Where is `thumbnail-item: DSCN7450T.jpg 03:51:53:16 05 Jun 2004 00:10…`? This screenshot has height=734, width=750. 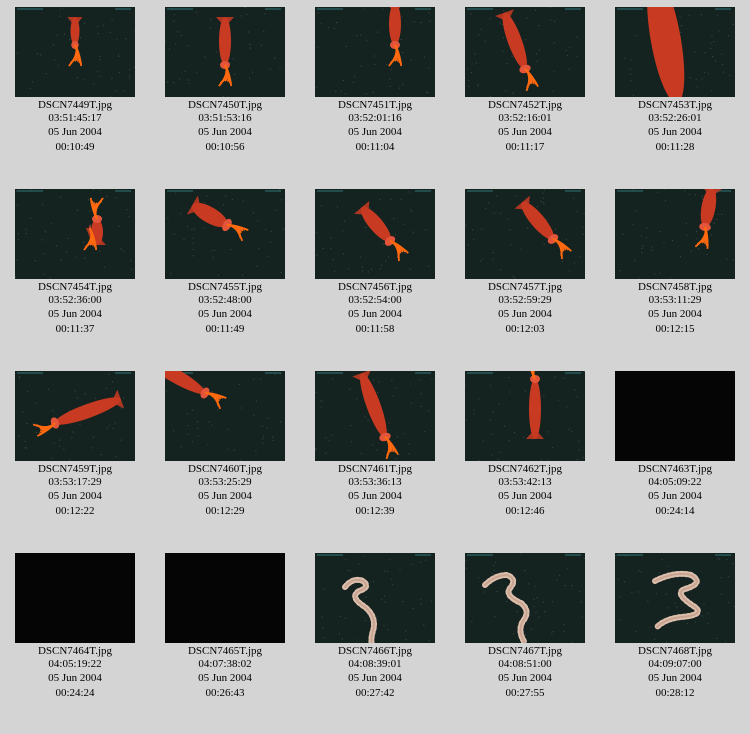 thumbnail-item: DSCN7450T.jpg 03:51:53:16 05 Jun 2004 00:10… is located at coordinates (225, 80).